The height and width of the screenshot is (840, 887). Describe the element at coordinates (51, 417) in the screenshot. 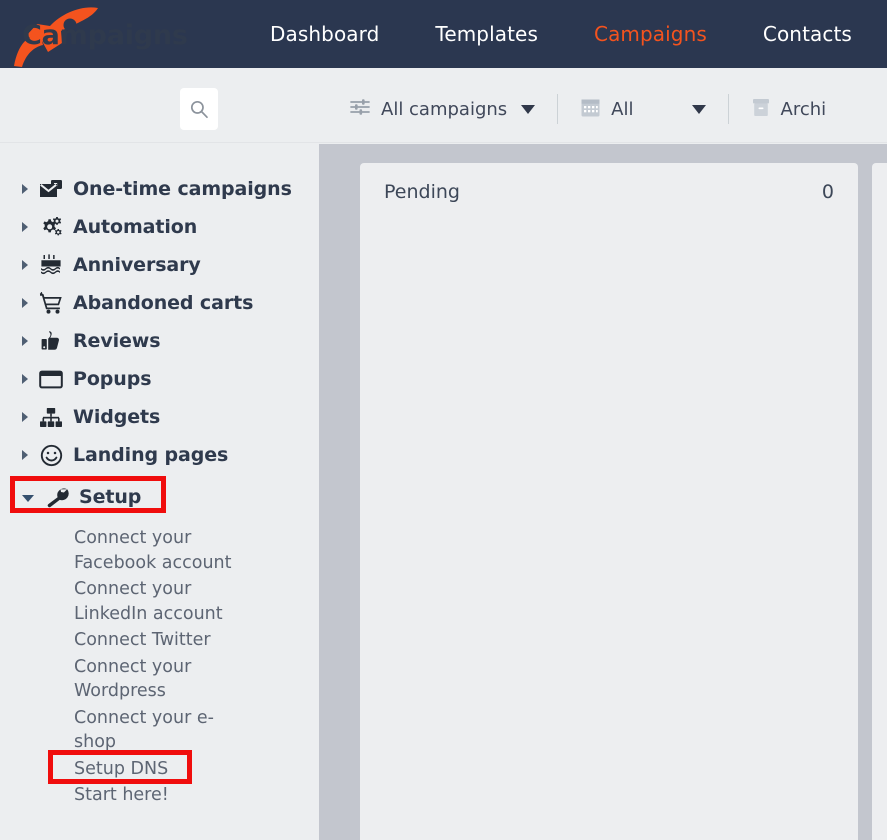

I see `sitemap-widget-icon` at that location.